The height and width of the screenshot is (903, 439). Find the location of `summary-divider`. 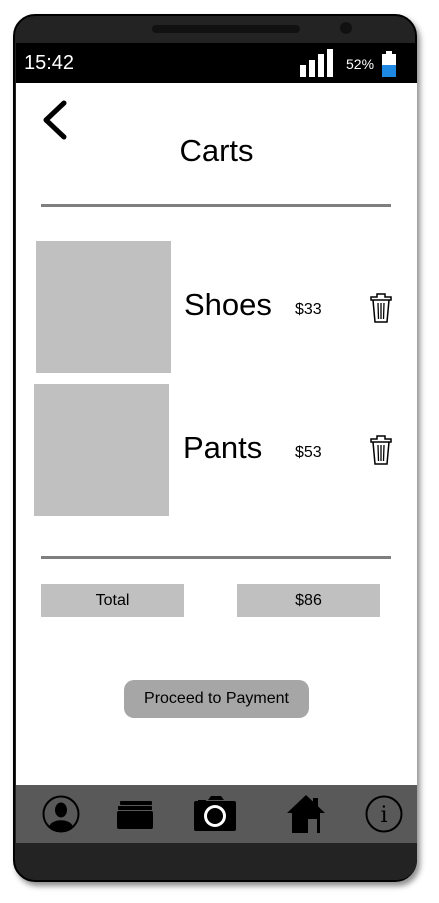

summary-divider is located at coordinates (216, 557).